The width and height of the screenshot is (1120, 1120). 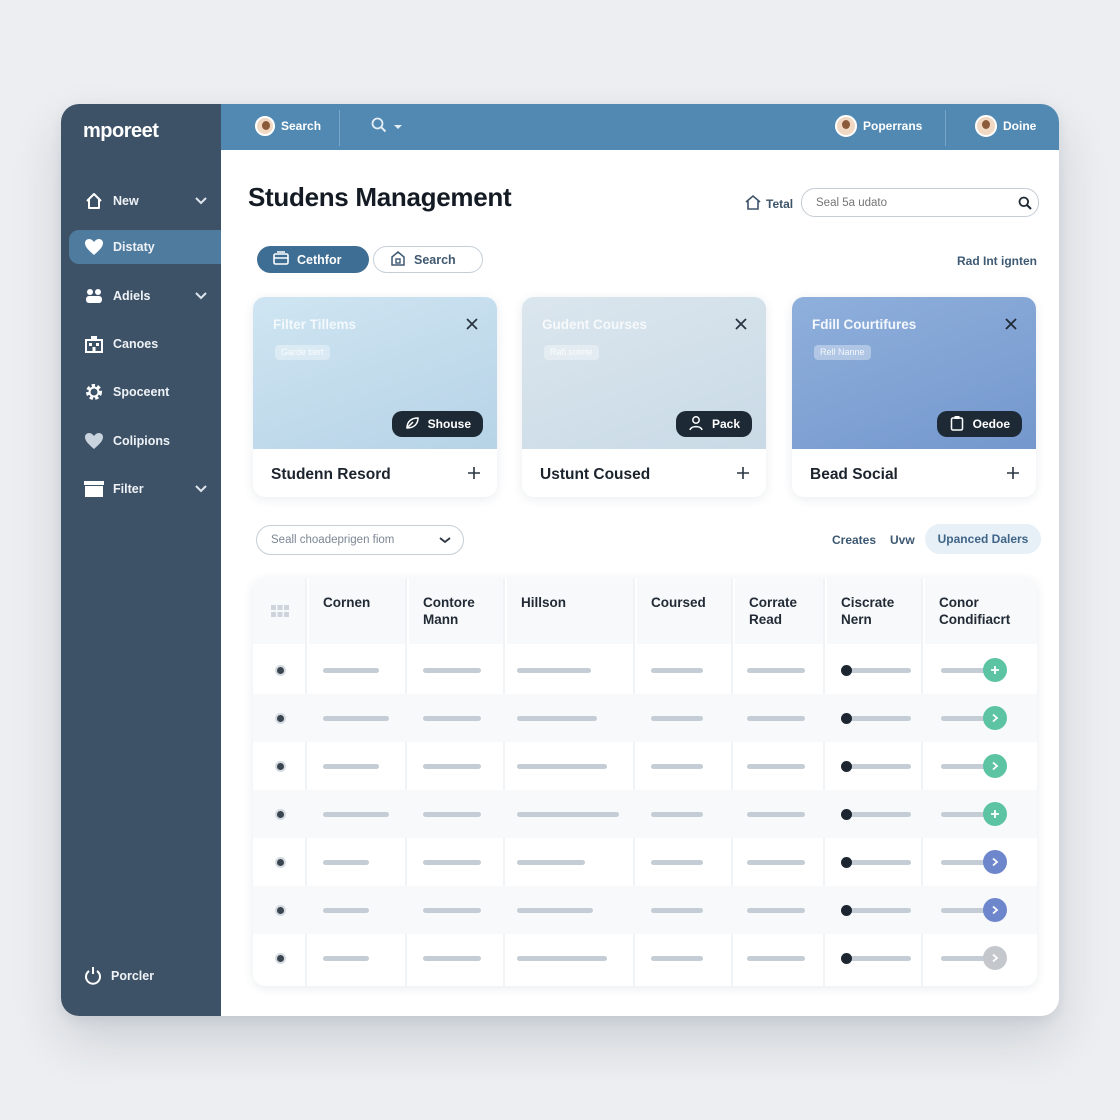 I want to click on building-icon, so click(x=94, y=344).